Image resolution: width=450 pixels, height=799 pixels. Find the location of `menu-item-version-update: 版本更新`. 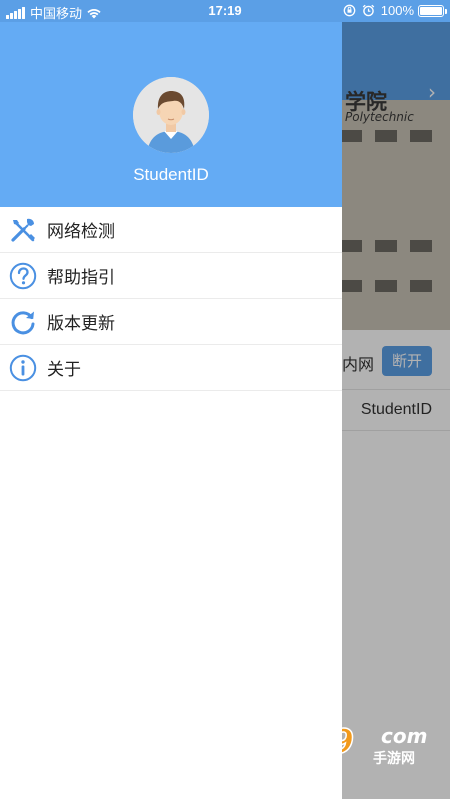

menu-item-version-update: 版本更新 is located at coordinates (171, 322).